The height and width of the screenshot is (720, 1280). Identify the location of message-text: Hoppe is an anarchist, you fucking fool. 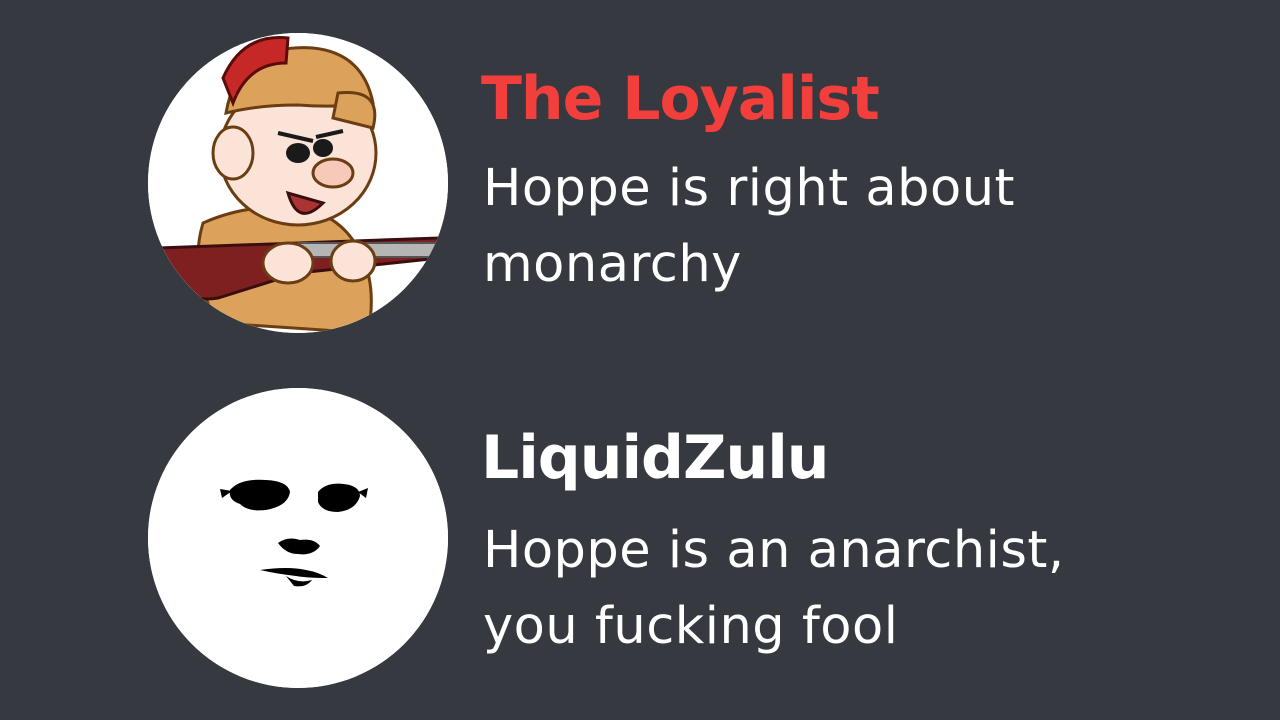
(833, 589).